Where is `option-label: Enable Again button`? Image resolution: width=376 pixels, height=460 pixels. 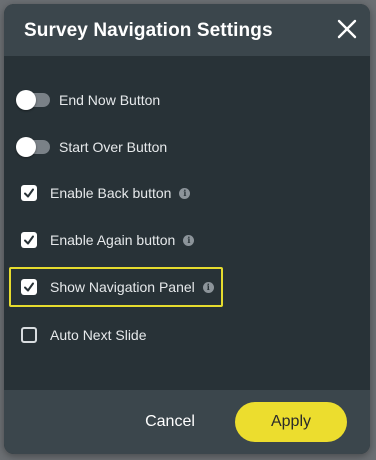
option-label: Enable Again button is located at coordinates (113, 240).